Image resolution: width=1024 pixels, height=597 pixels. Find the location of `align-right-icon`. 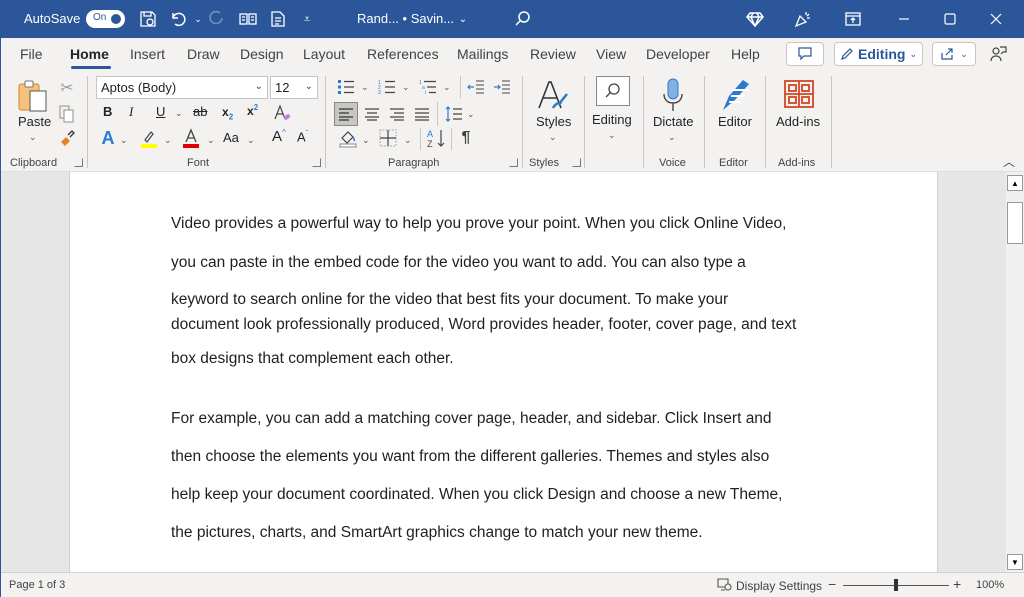

align-right-icon is located at coordinates (397, 114).